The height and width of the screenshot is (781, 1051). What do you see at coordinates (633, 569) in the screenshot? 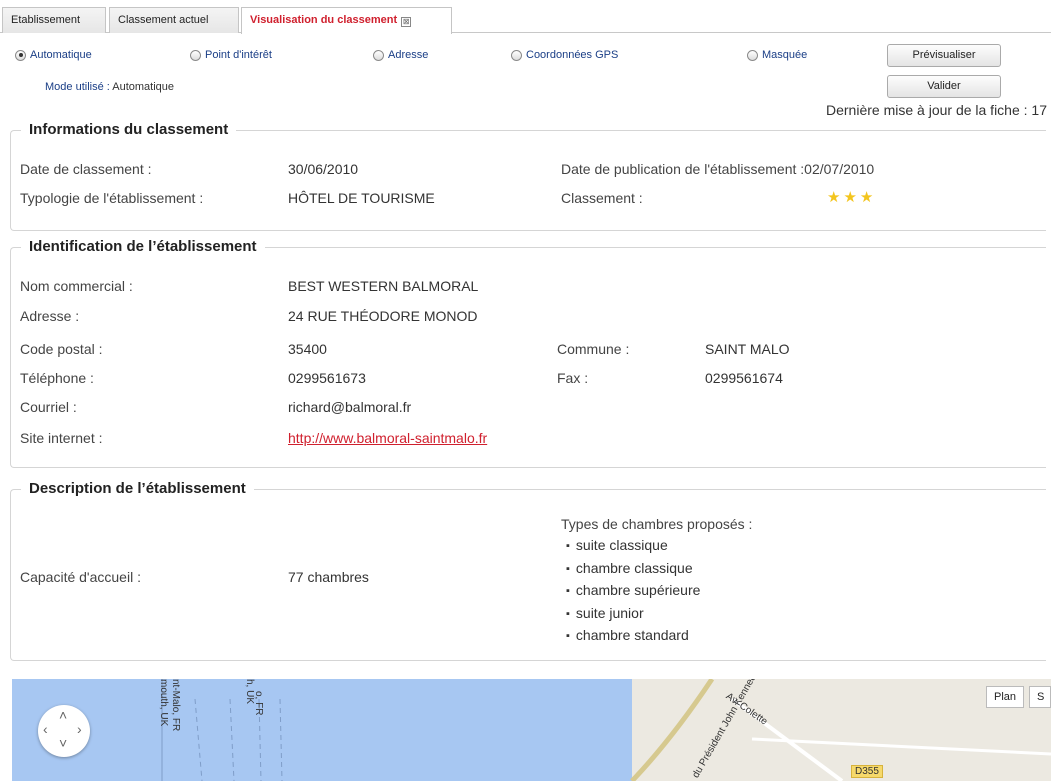
I see `list-item: chambre classique` at bounding box center [633, 569].